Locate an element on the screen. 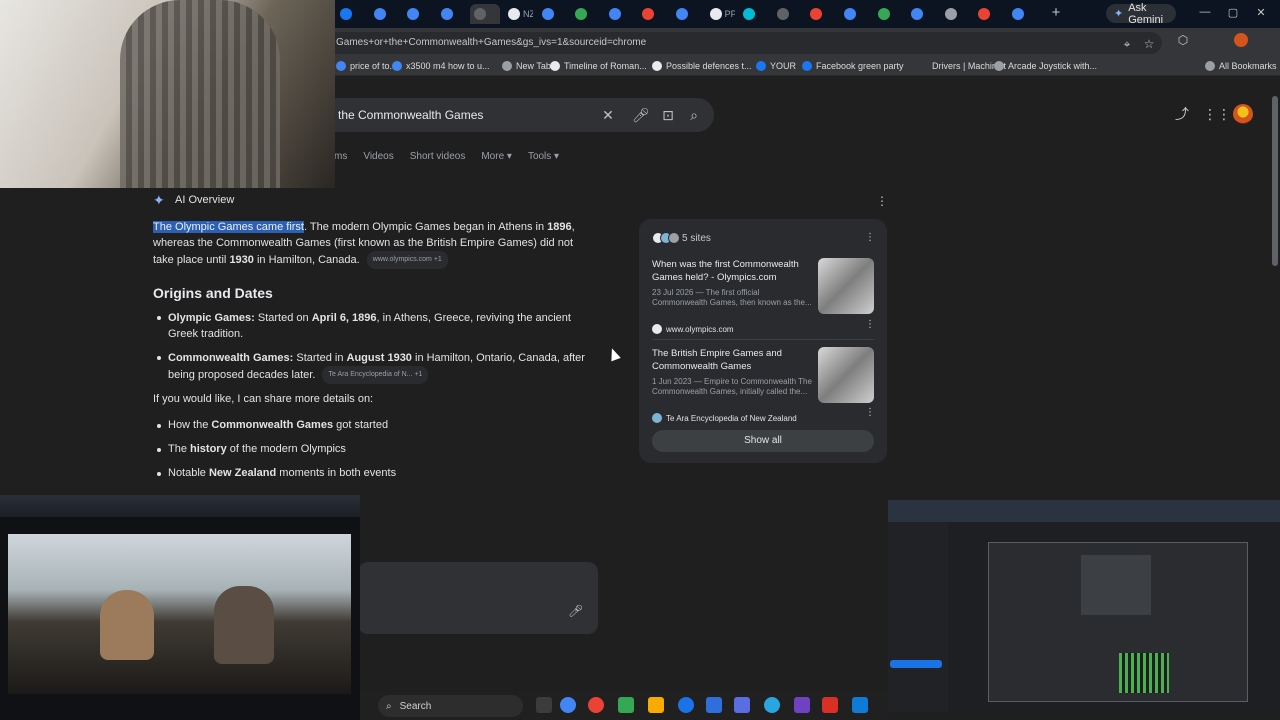 The width and height of the screenshot is (1280, 720). new-tab-button: + is located at coordinates (1056, 13).